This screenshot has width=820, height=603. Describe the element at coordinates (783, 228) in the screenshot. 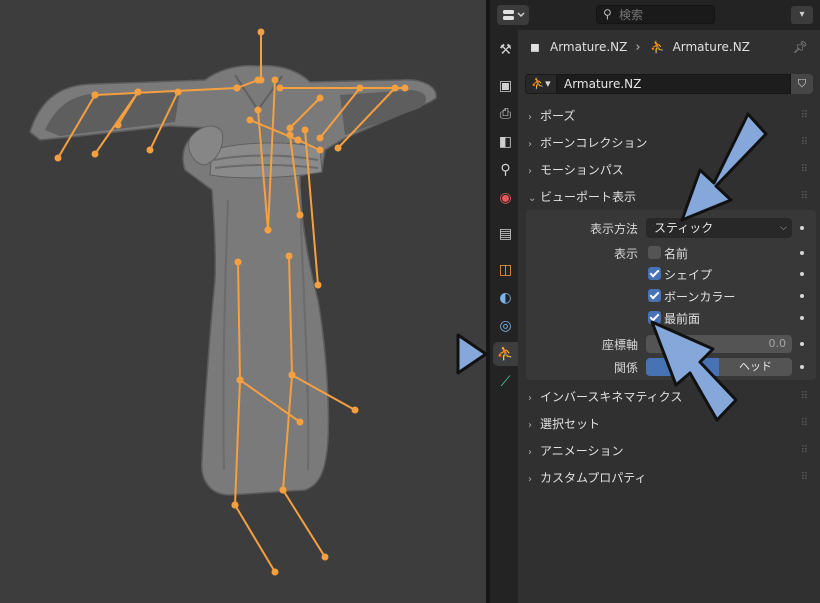

I see `chevron-down-icon: ⌵` at that location.